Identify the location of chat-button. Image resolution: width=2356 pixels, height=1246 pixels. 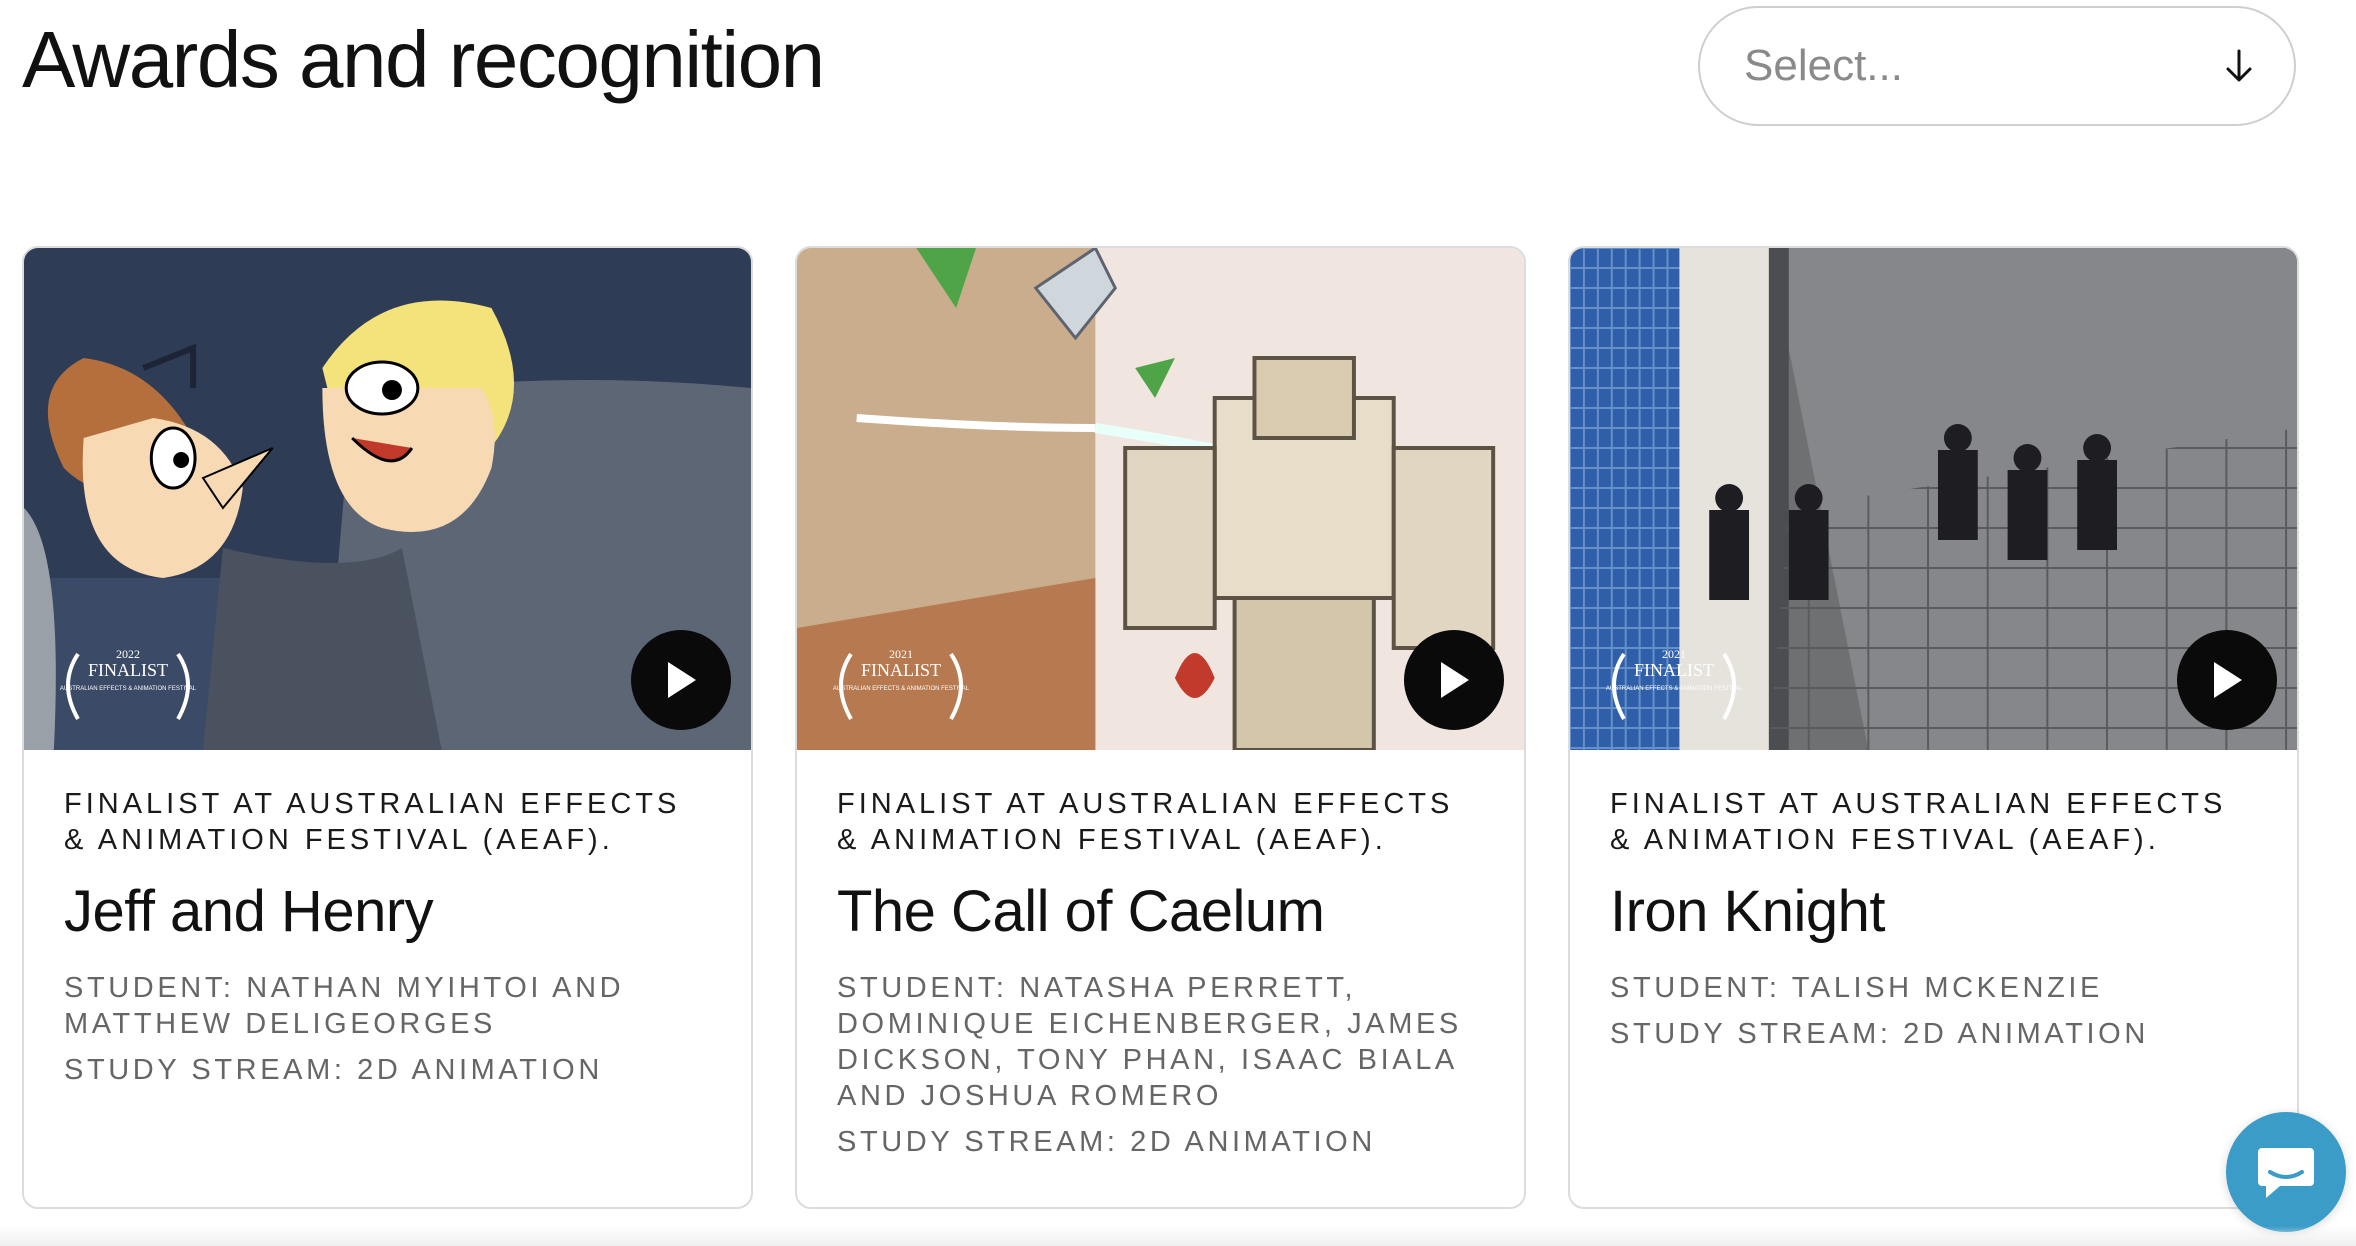
(2286, 1172).